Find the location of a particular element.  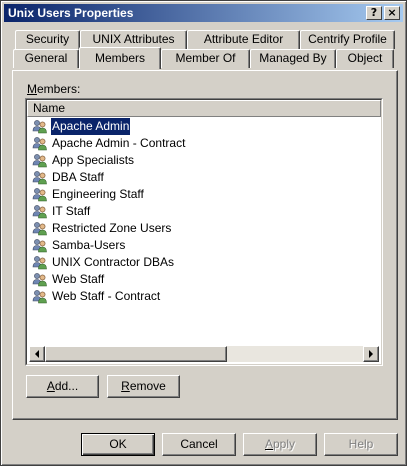

members-label: Members: is located at coordinates (54, 89).